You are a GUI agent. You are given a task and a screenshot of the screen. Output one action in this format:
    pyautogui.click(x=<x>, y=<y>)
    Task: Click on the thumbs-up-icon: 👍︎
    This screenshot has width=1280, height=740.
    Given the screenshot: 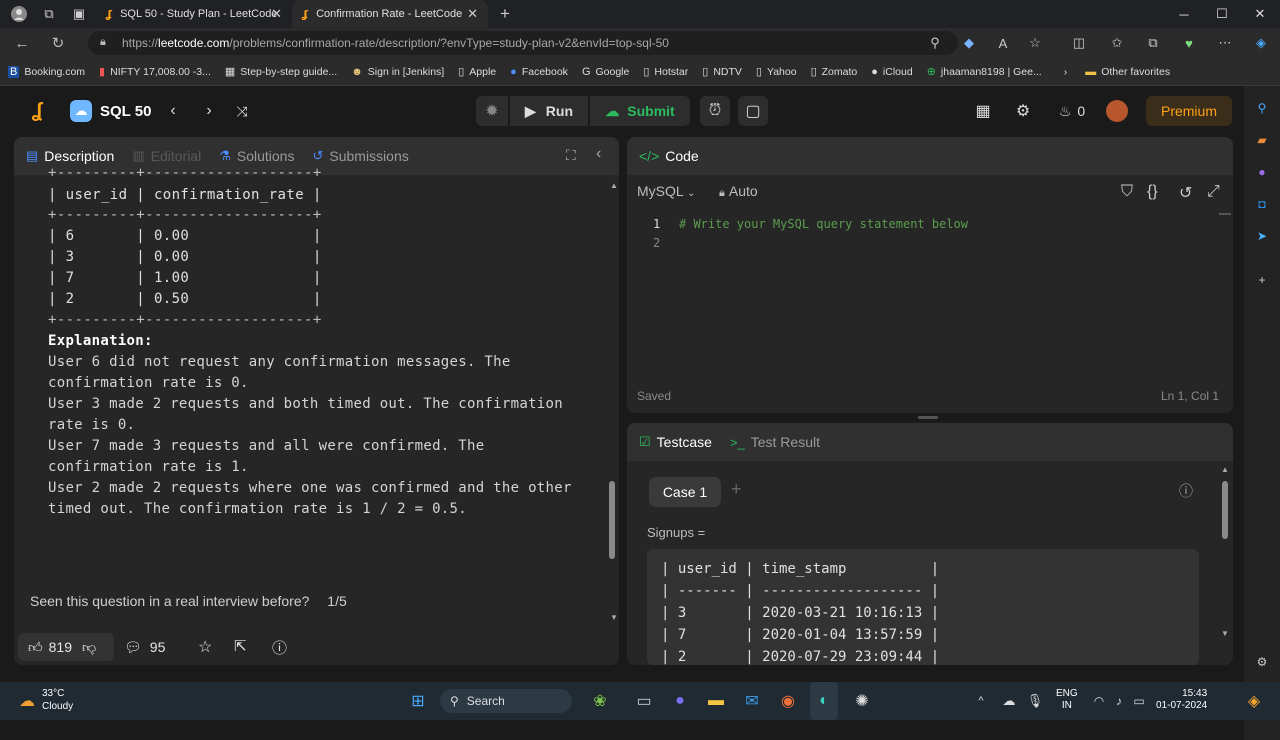 What is the action you would take?
    pyautogui.click(x=35, y=647)
    